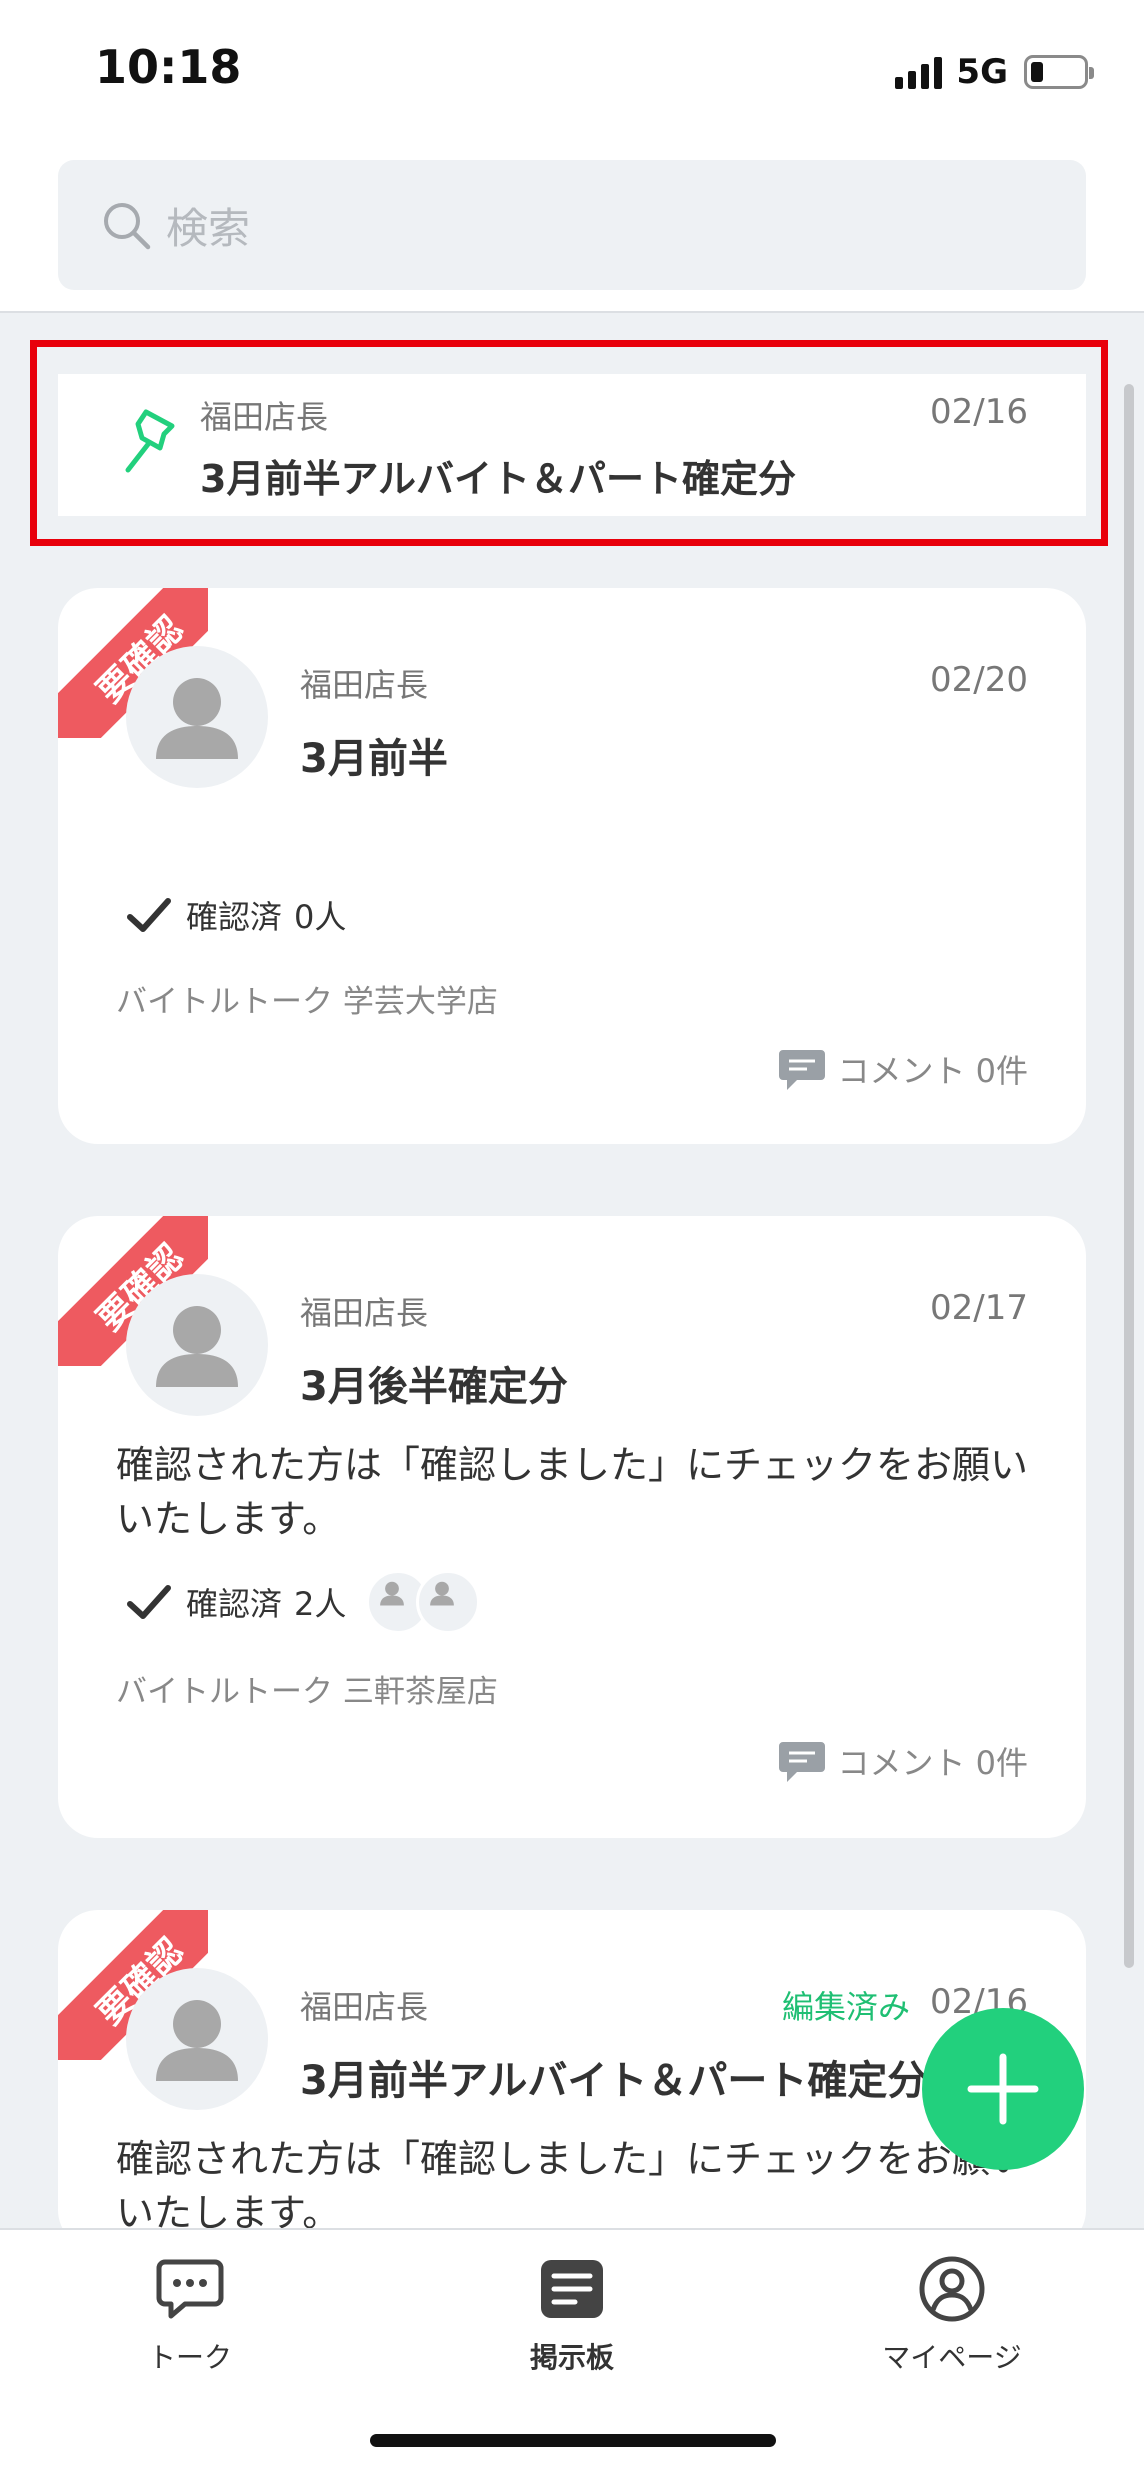  I want to click on add-post-button, so click(1003, 2089).